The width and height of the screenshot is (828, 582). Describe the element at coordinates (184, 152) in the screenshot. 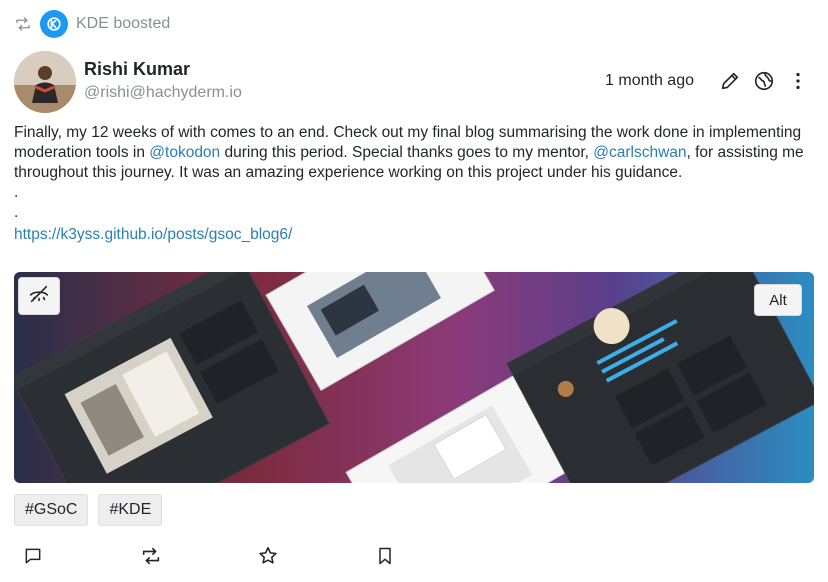

I see `mention-tokodon: @tokodon` at that location.